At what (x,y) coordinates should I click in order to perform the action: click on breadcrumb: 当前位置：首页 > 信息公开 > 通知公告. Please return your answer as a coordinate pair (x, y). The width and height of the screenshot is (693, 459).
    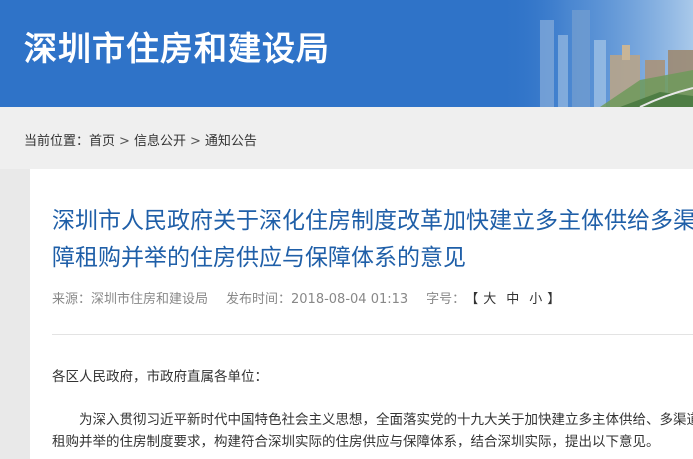
    Looking at the image, I should click on (346, 138).